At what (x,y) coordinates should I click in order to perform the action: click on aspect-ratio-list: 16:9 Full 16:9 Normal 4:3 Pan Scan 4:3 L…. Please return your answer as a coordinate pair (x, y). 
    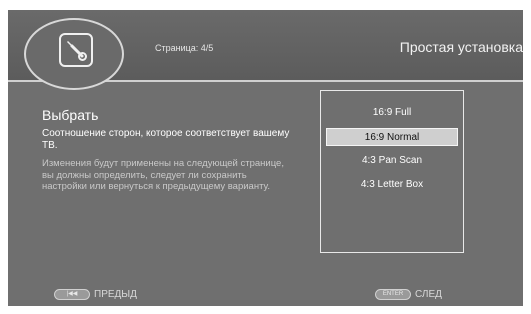
    Looking at the image, I should click on (392, 171).